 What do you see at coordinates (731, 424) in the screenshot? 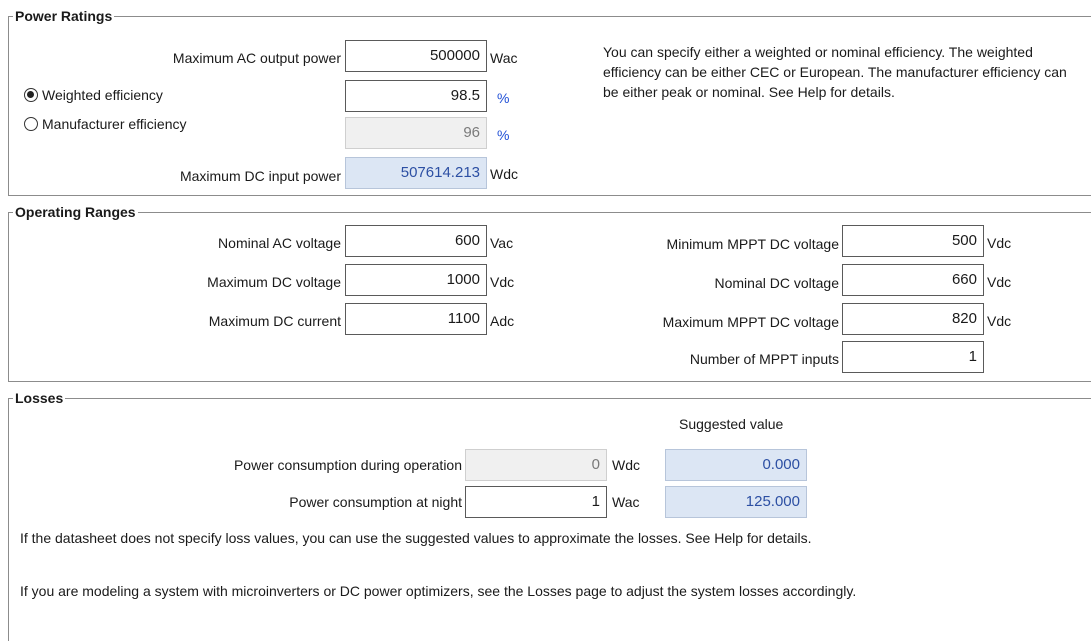
I see `suggested-value-header: Suggested value` at bounding box center [731, 424].